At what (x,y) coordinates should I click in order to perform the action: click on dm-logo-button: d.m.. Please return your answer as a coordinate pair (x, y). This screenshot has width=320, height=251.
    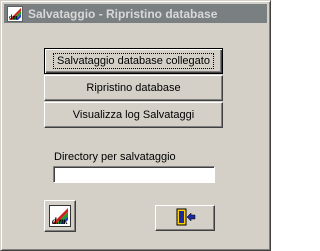
    Looking at the image, I should click on (60, 216).